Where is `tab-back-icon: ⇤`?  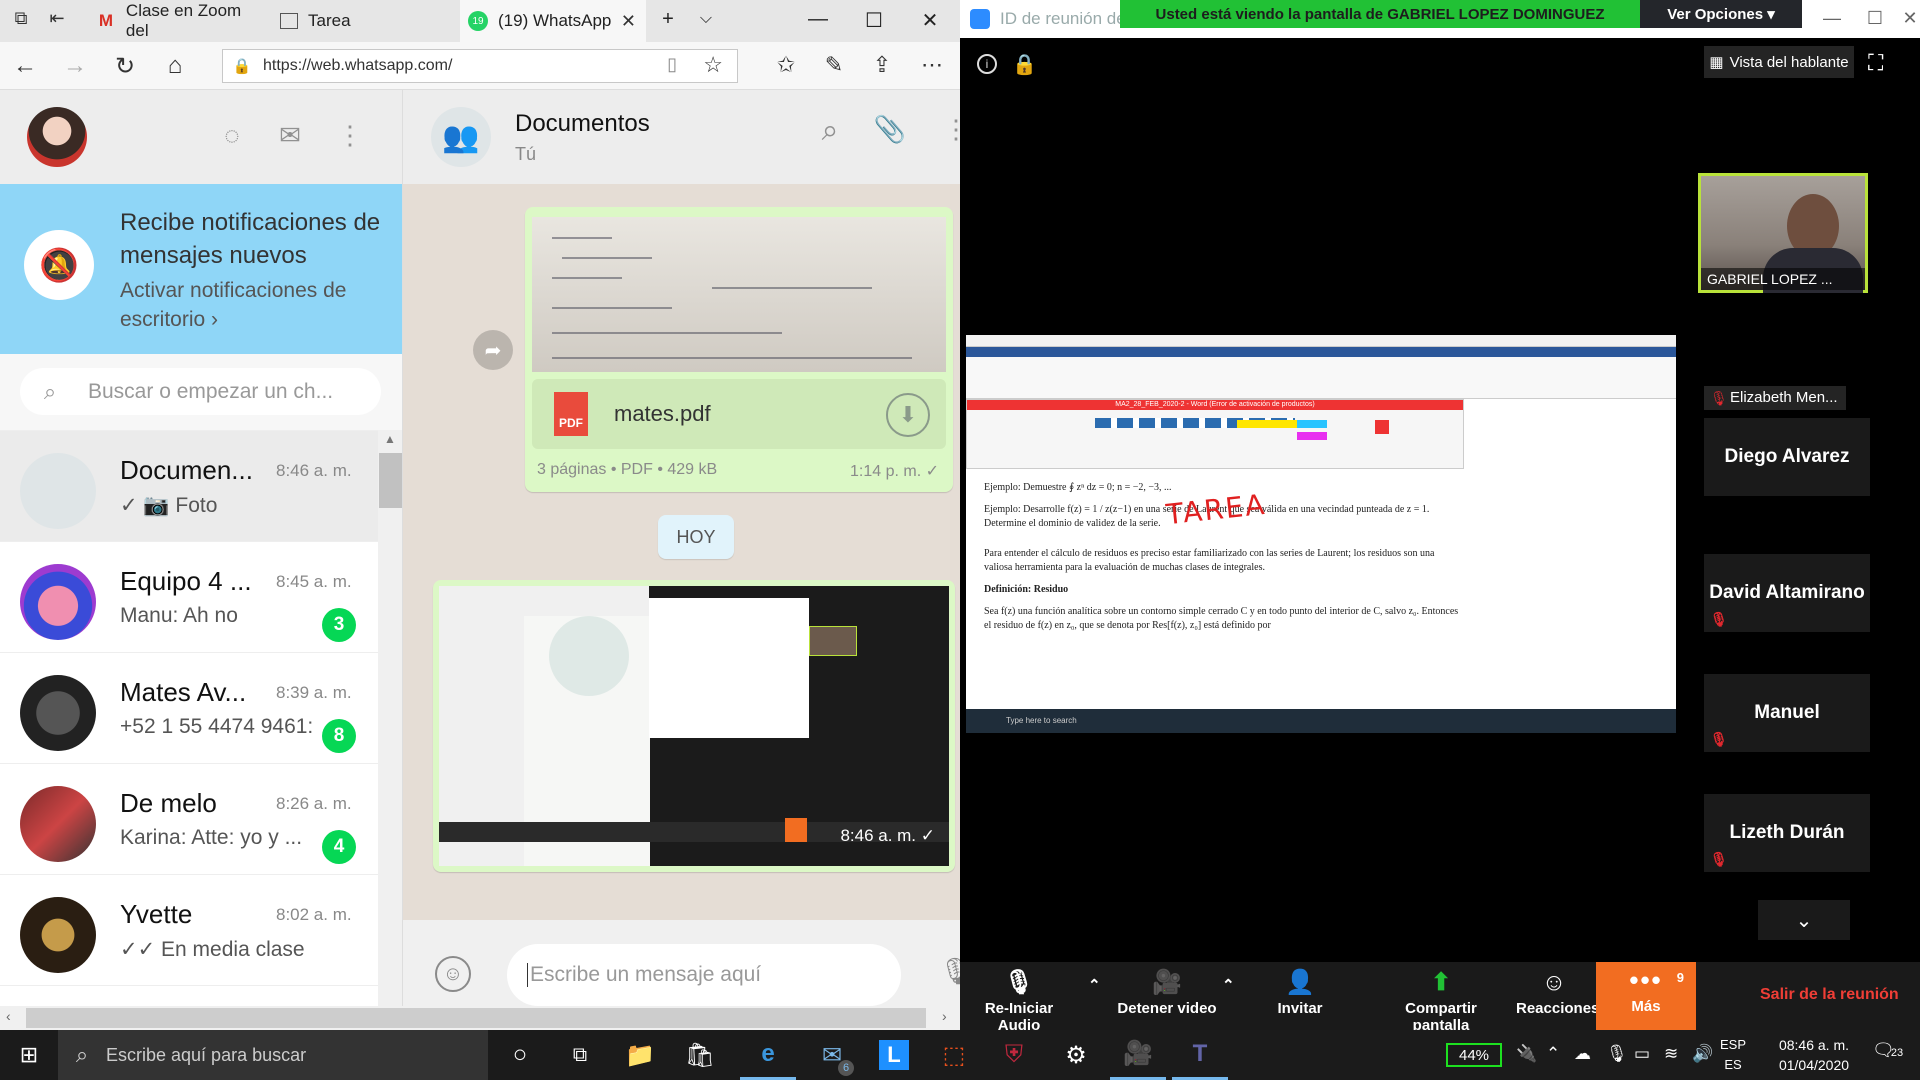
tab-back-icon: ⇤ is located at coordinates (57, 18).